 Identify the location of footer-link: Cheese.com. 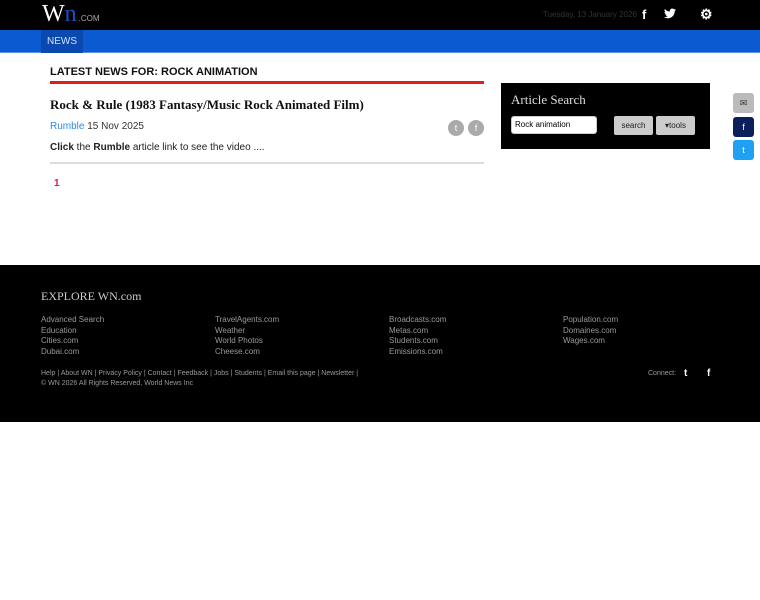
(247, 352).